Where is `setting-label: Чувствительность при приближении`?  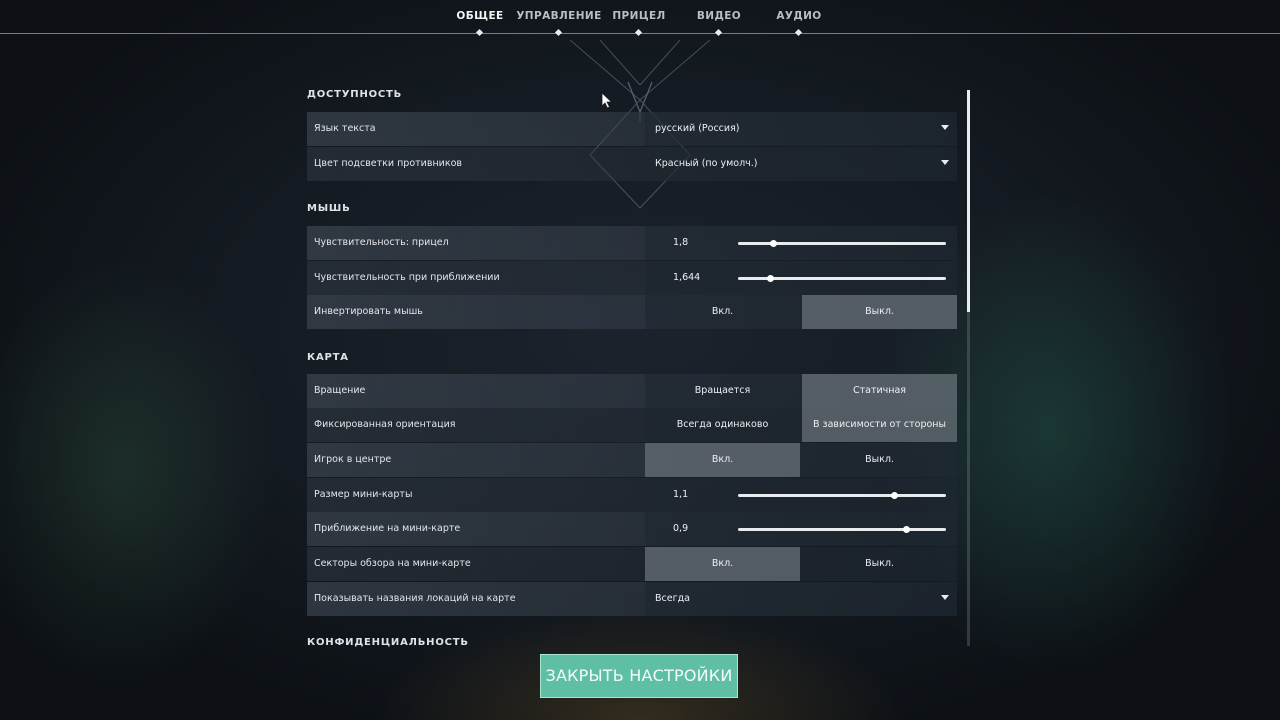 setting-label: Чувствительность при приближении is located at coordinates (407, 277).